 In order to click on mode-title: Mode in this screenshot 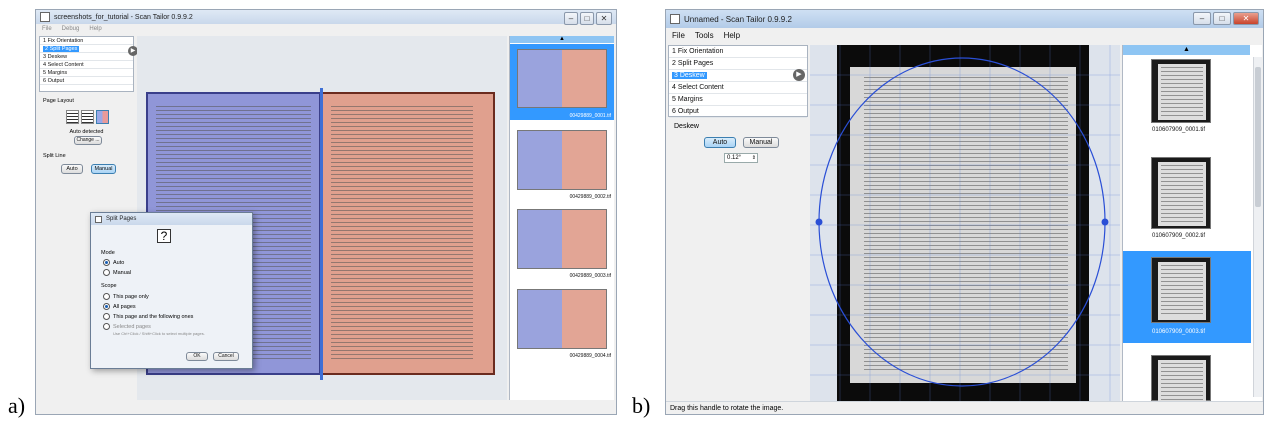, I will do `click(108, 253)`.